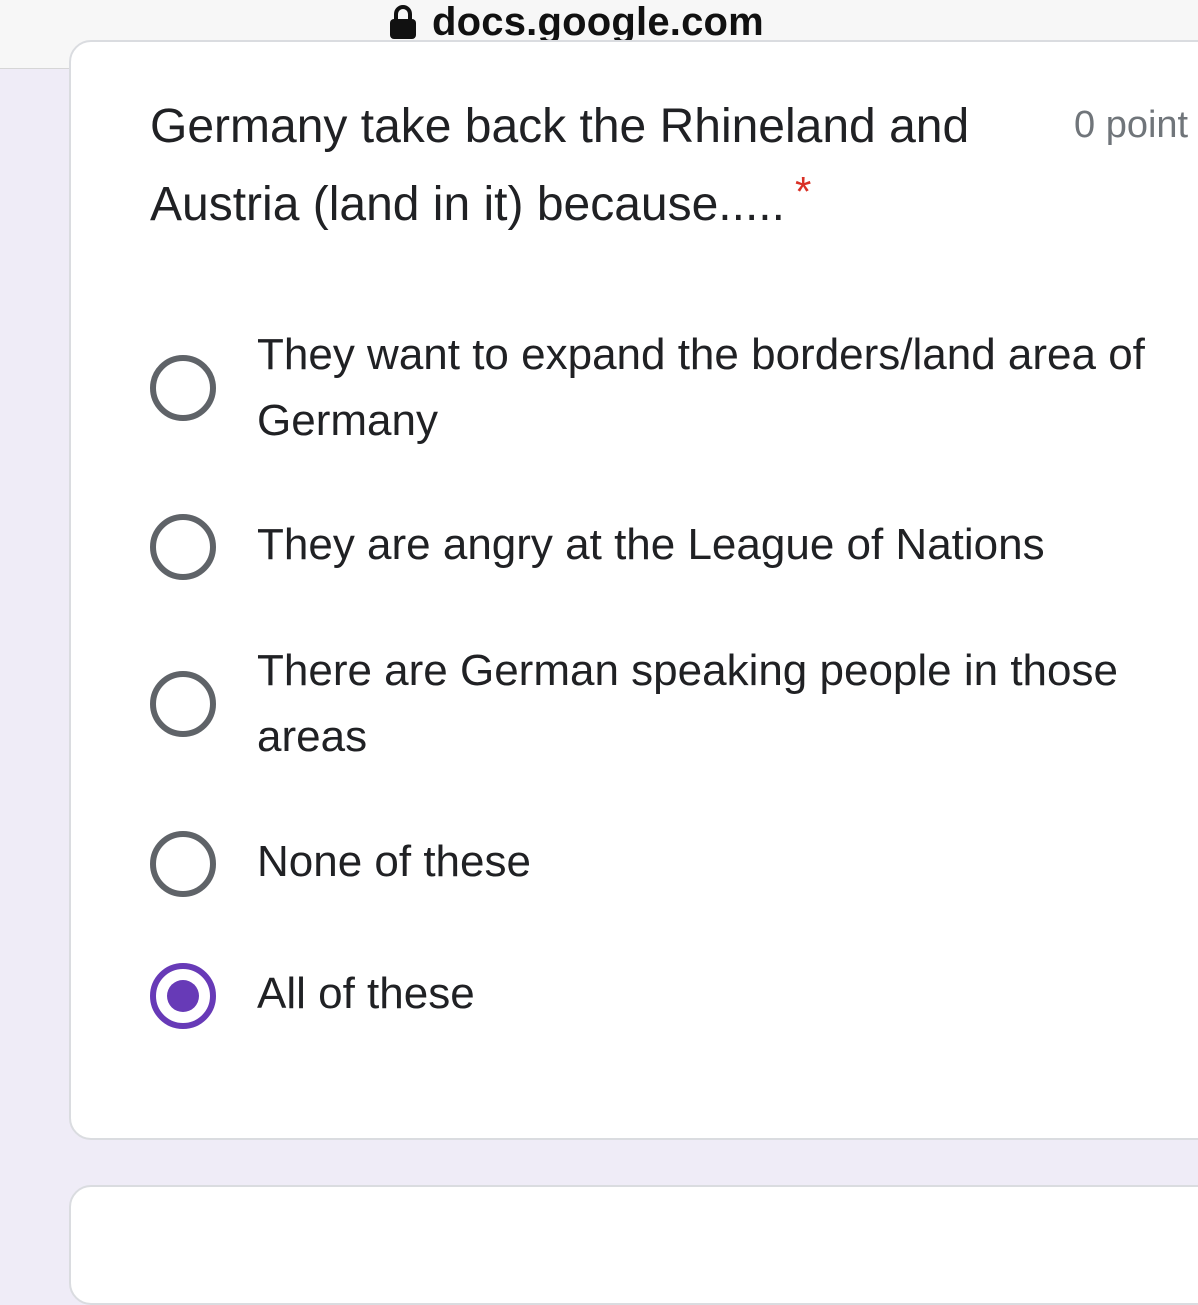  I want to click on next-question-card, so click(633, 1245).